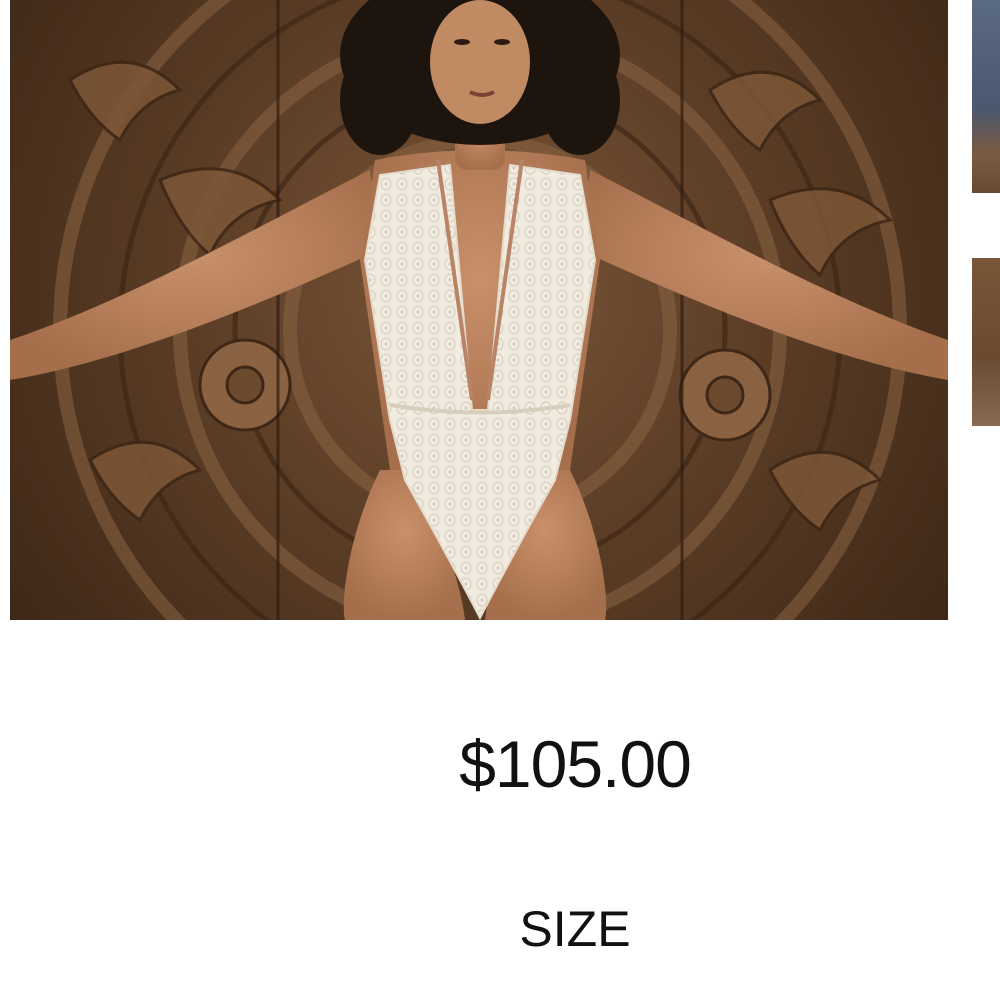  I want to click on size-heading: SIZE, so click(575, 929).